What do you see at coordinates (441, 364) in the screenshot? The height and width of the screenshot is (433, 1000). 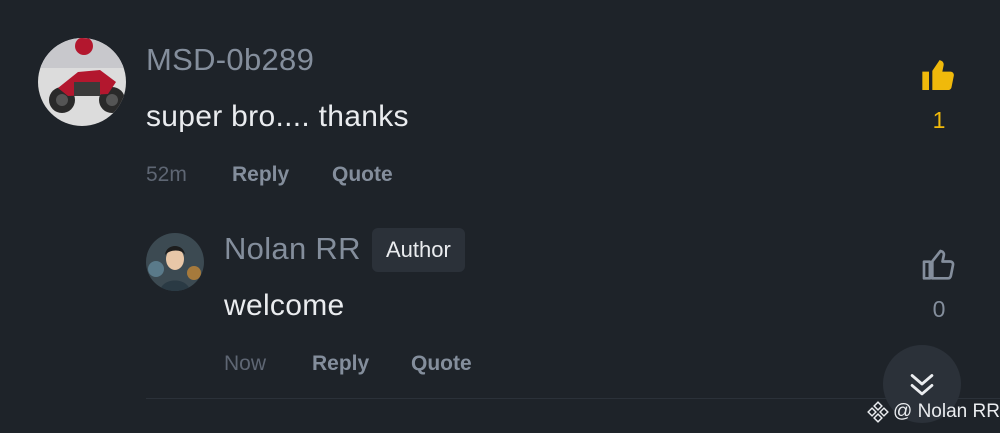 I see `reply-quote-button: Quote` at bounding box center [441, 364].